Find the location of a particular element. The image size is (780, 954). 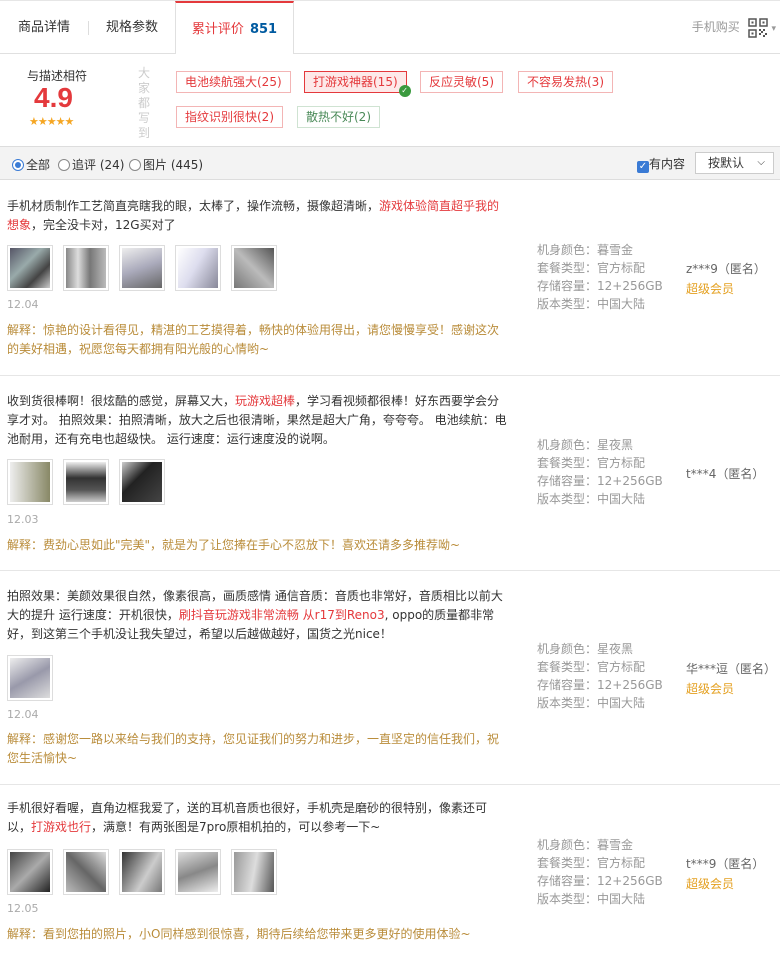

tag-battery: 电池续航强大(25) is located at coordinates (233, 82).